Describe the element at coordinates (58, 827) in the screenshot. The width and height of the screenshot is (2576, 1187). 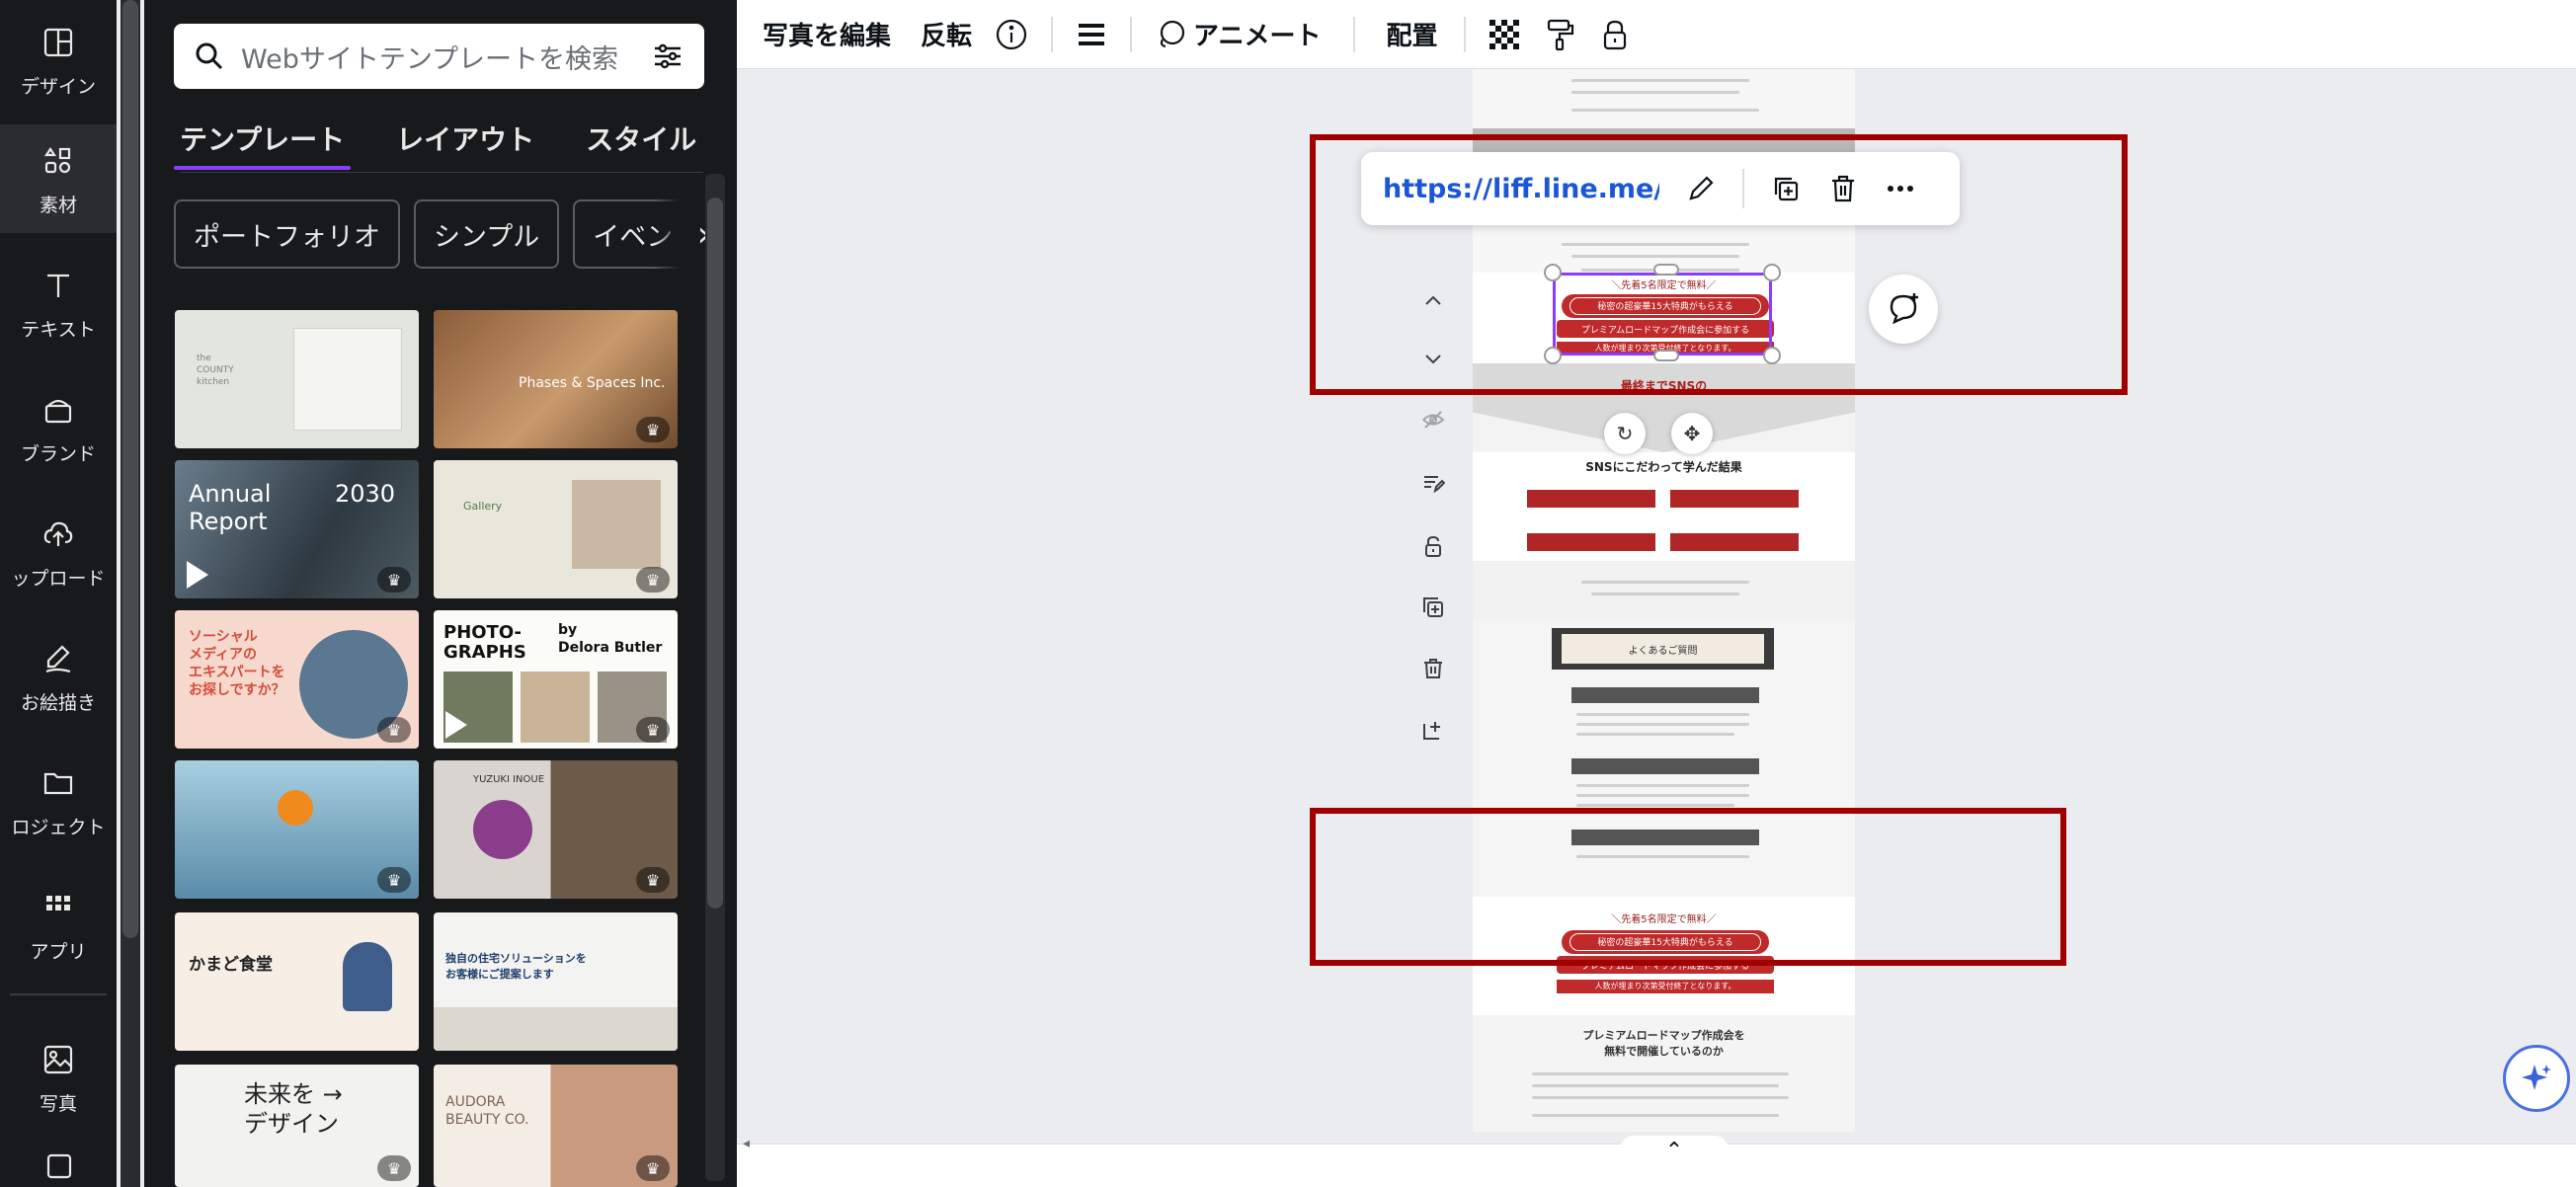
I see `rail-label: ロジェクト` at that location.